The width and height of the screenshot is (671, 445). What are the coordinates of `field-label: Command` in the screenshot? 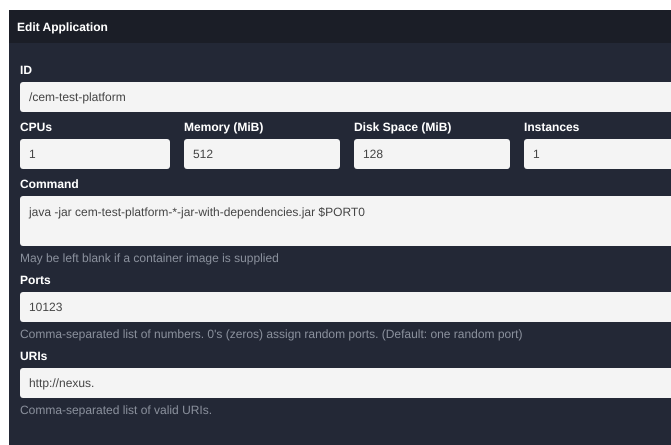 It's located at (49, 184).